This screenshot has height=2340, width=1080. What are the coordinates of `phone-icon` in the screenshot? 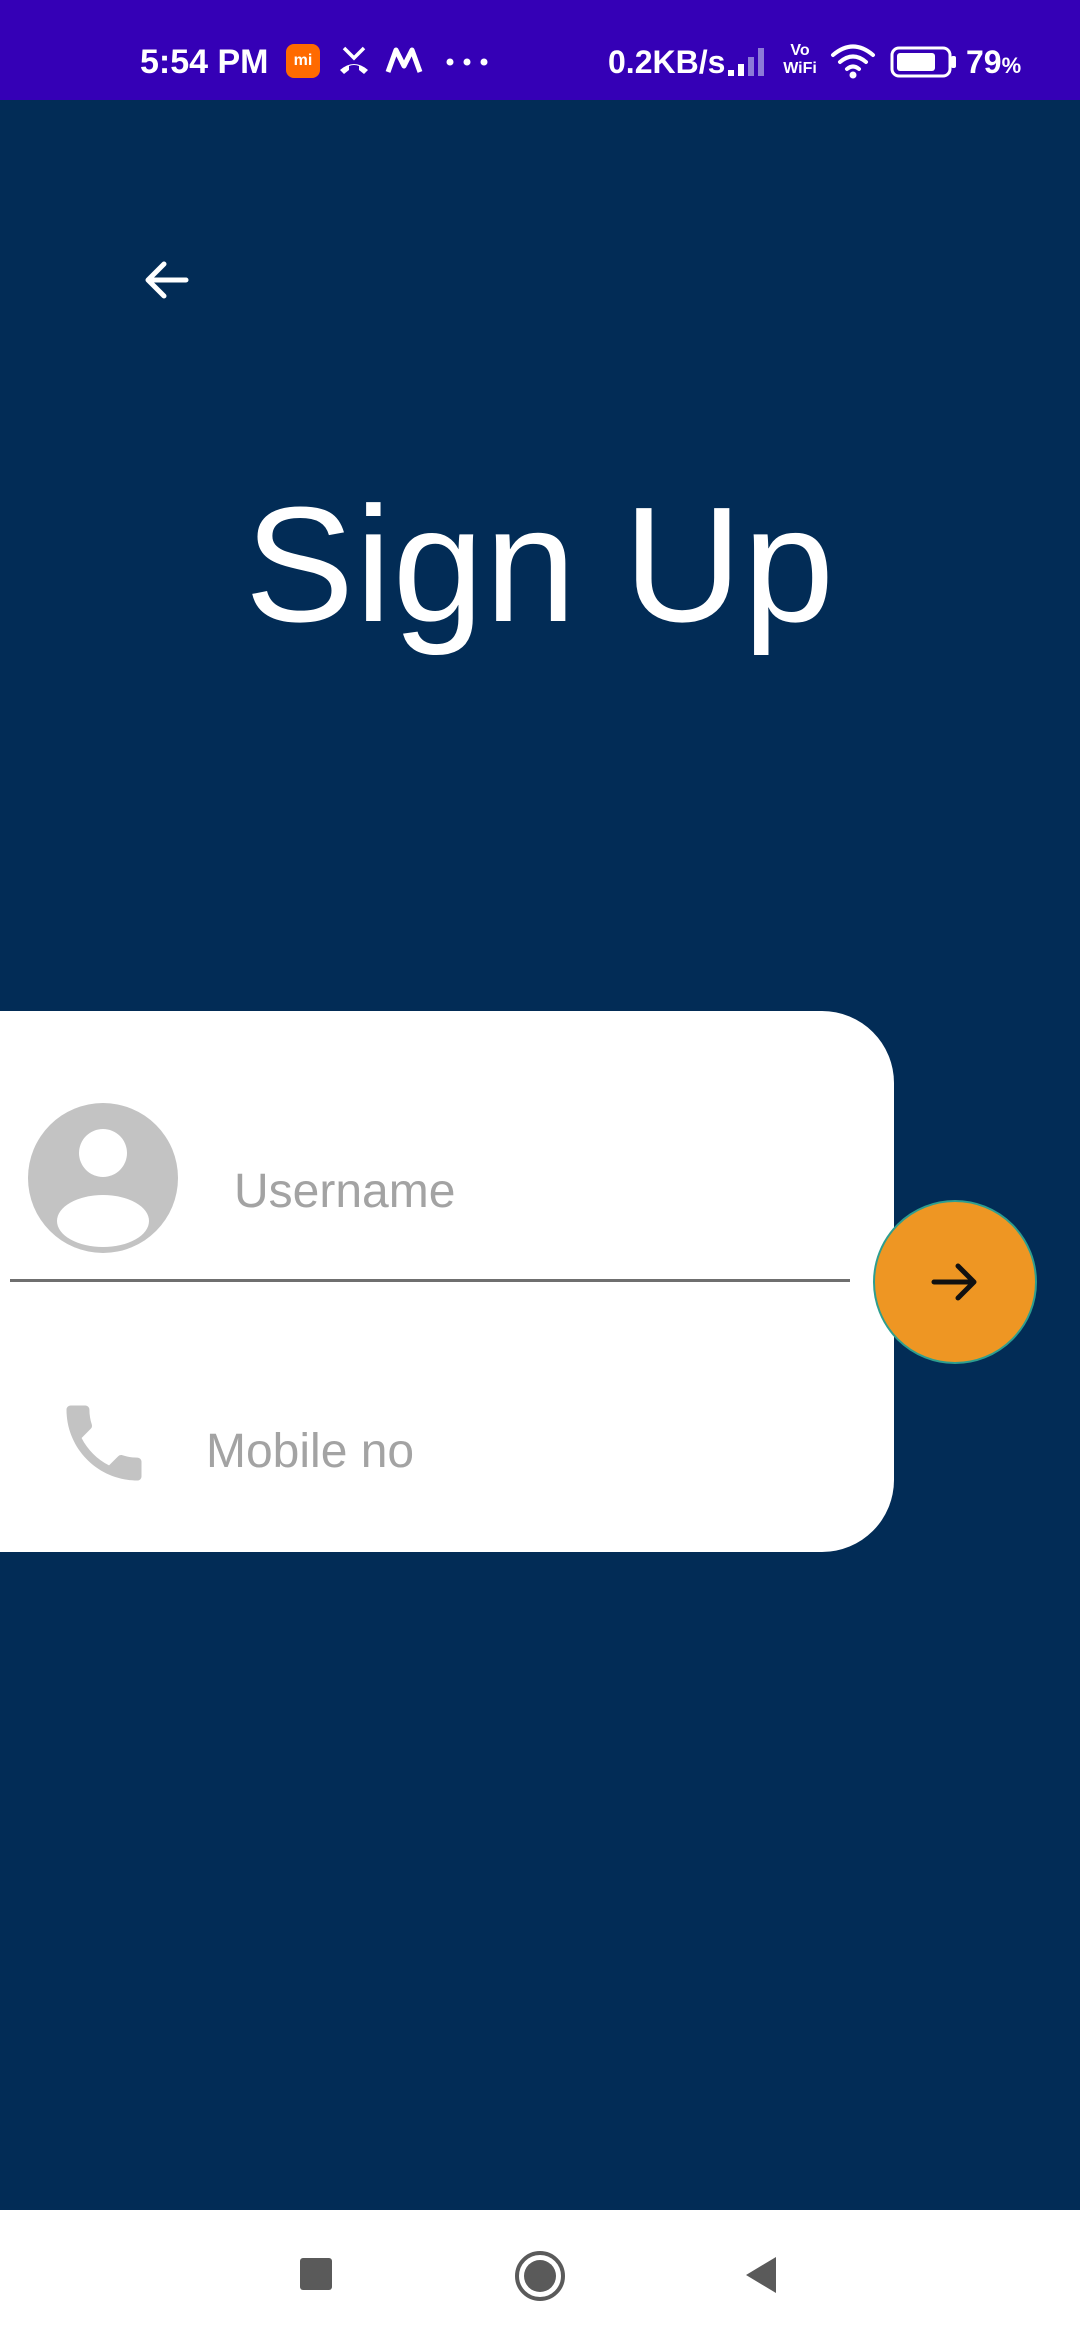 It's located at (104, 1443).